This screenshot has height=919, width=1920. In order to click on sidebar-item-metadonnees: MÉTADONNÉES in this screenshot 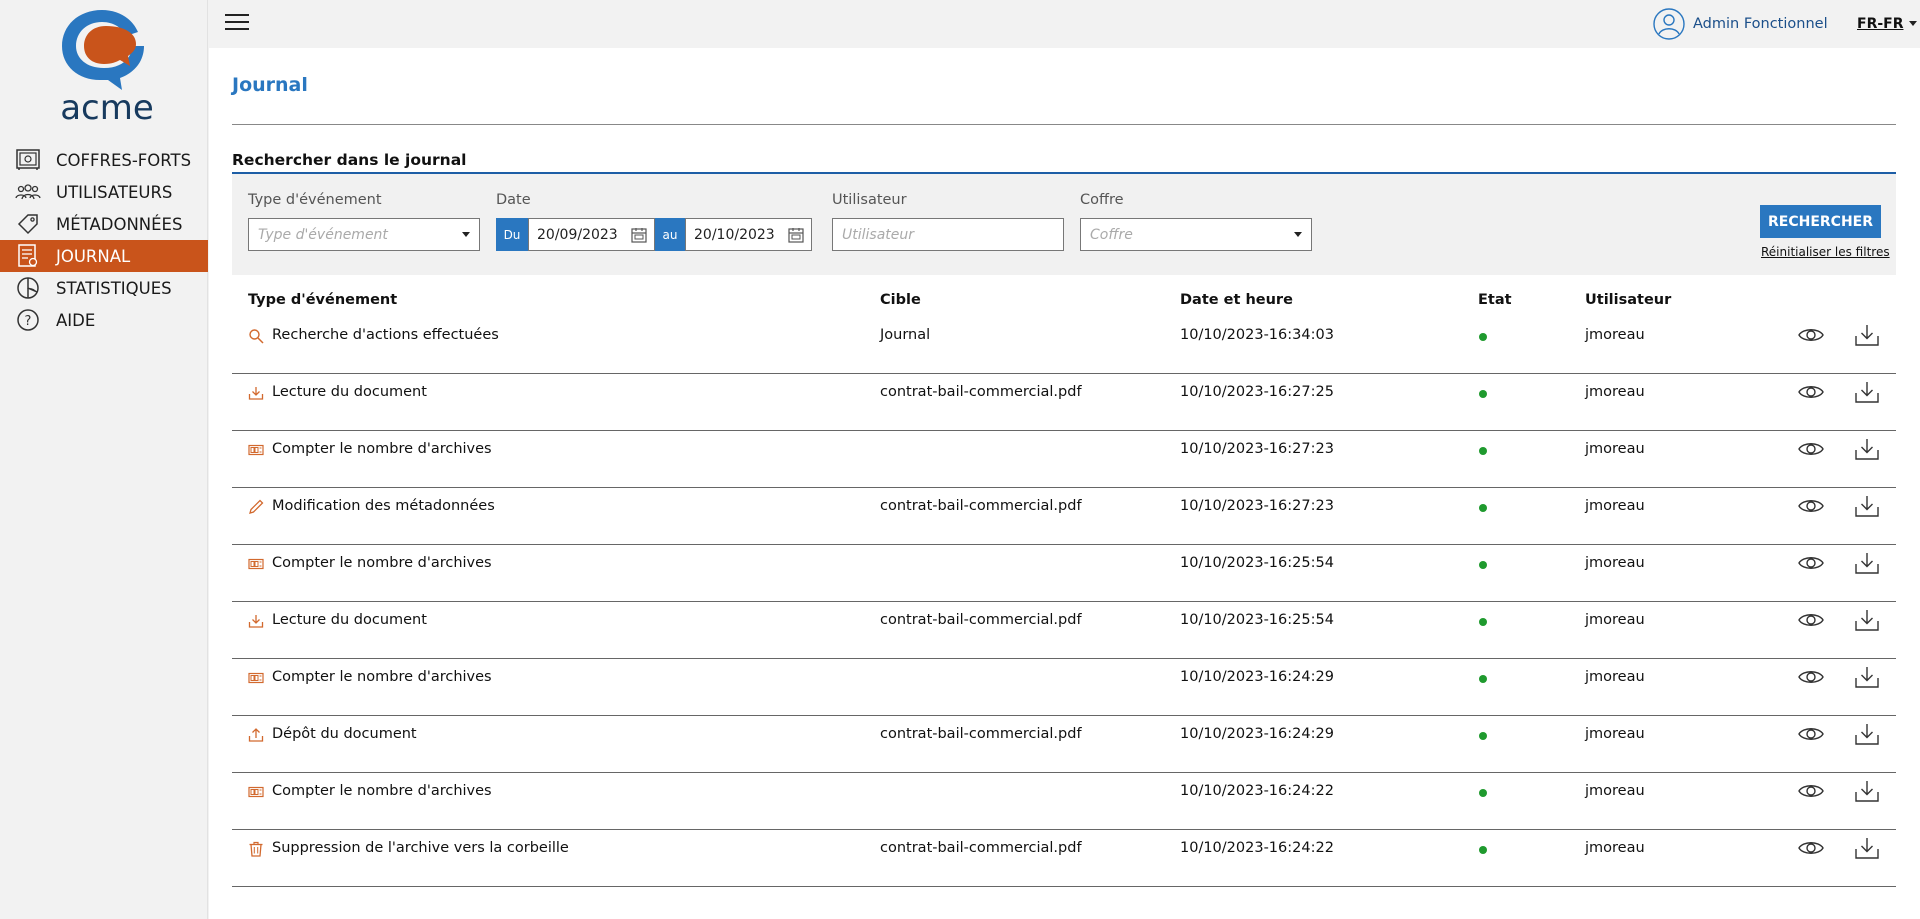, I will do `click(104, 224)`.